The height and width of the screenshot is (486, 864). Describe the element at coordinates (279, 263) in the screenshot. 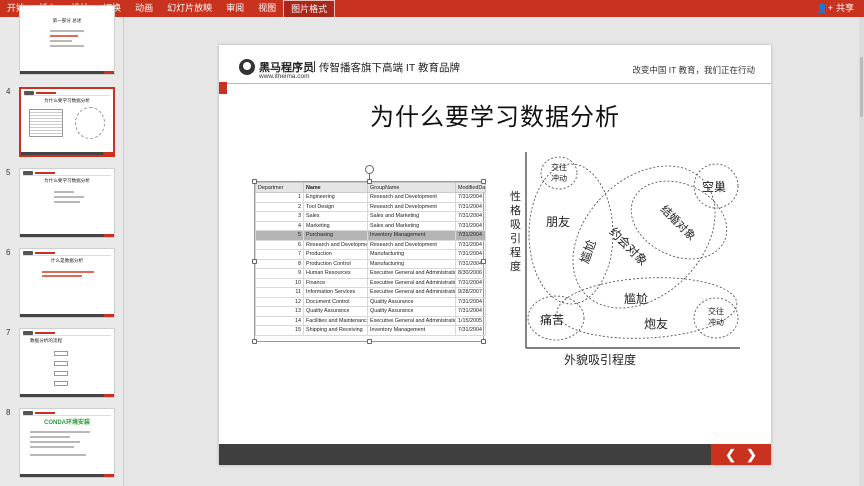

I see `grid-cell: 8` at that location.